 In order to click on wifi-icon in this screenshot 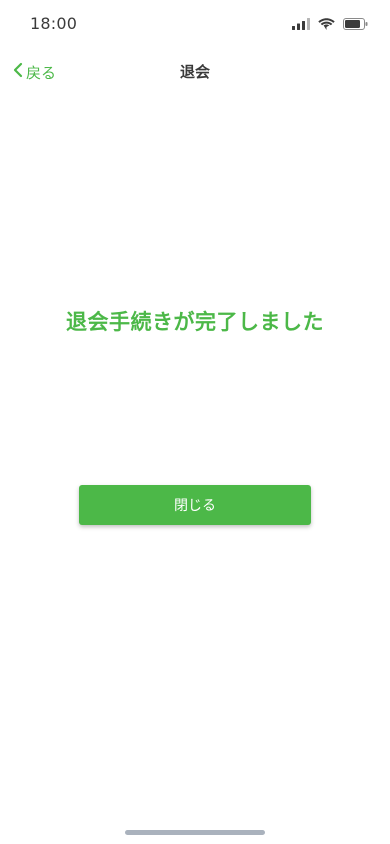, I will do `click(326, 24)`.